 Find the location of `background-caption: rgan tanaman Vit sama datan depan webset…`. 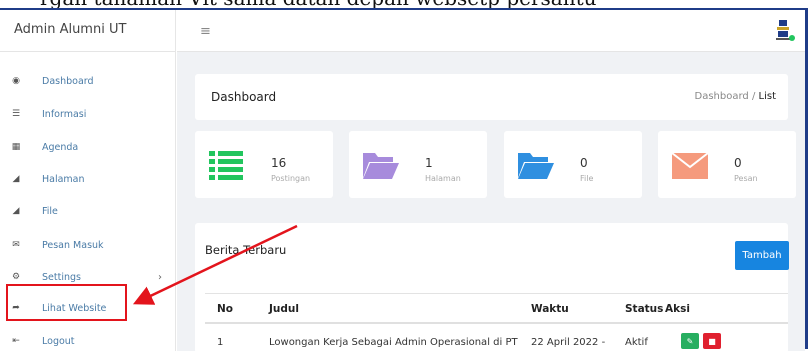

background-caption: rgan tanaman Vit sama datan depan webset… is located at coordinates (404, 4).